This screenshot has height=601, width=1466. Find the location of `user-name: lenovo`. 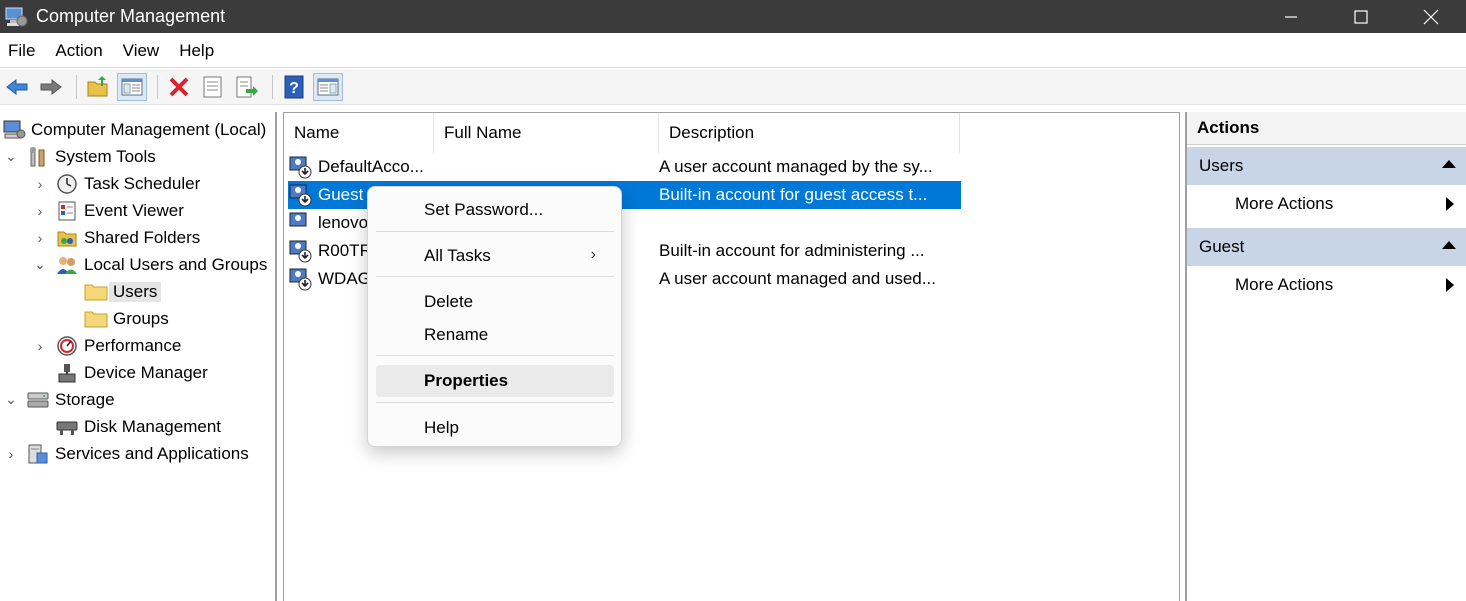

user-name: lenovo is located at coordinates (343, 222).